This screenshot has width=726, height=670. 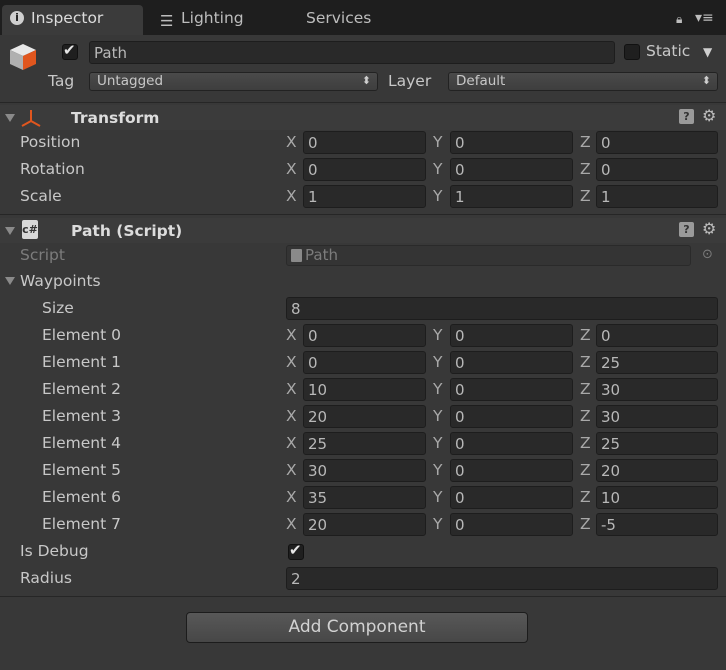 What do you see at coordinates (679, 19) in the screenshot?
I see `lock-icon: 🔒︎` at bounding box center [679, 19].